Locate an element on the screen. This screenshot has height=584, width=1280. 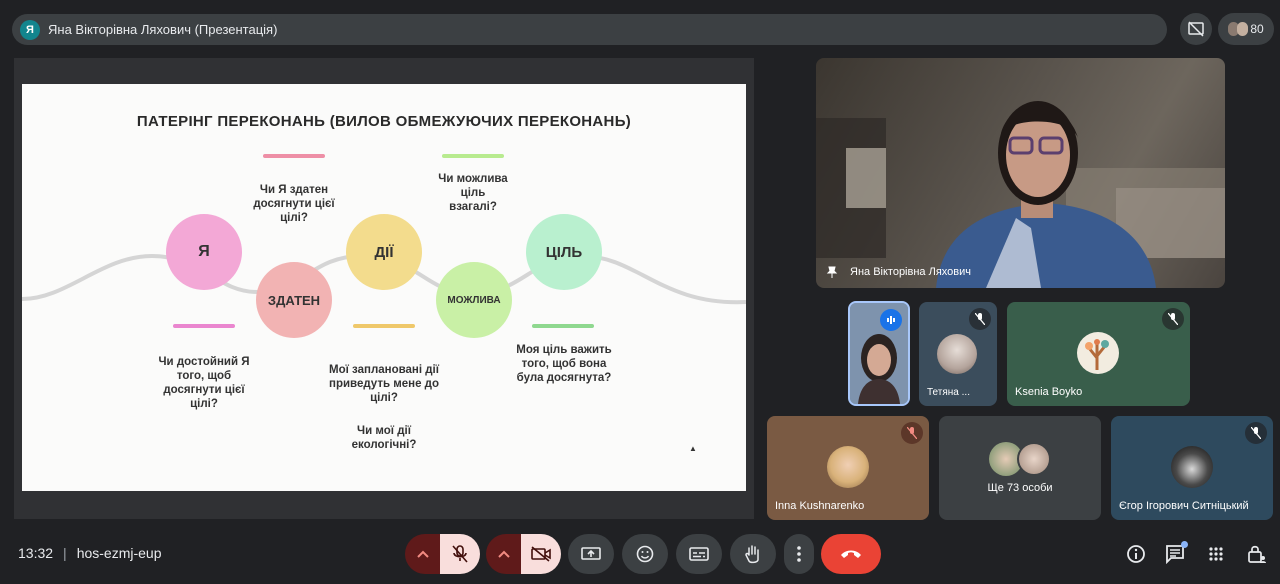
reactions-button is located at coordinates (645, 554).